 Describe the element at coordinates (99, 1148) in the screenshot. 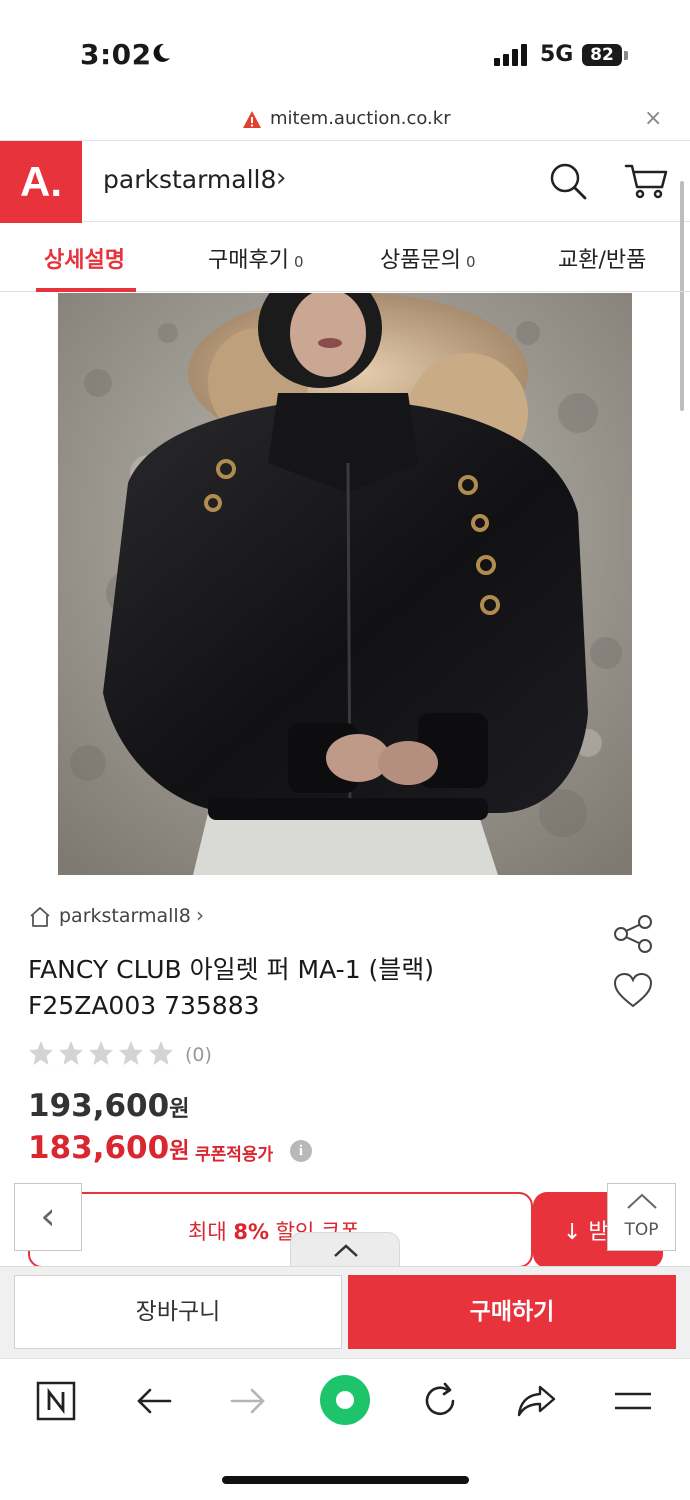

I see `sale-price-value: 183,600` at that location.